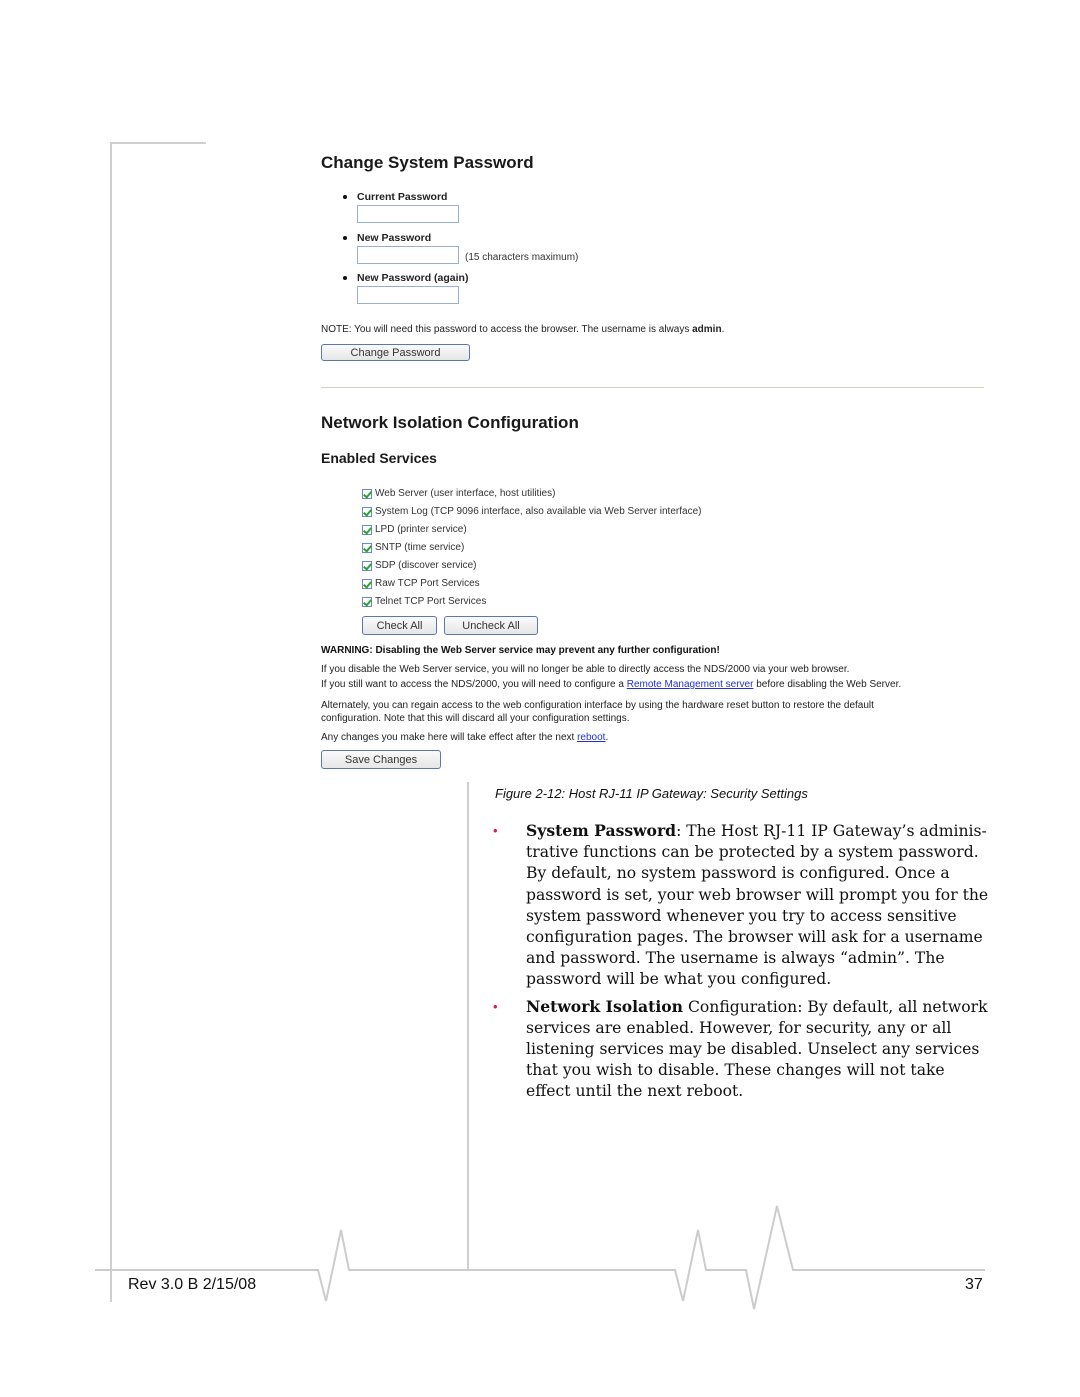  Describe the element at coordinates (974, 1284) in the screenshot. I see `page-number: 37` at that location.